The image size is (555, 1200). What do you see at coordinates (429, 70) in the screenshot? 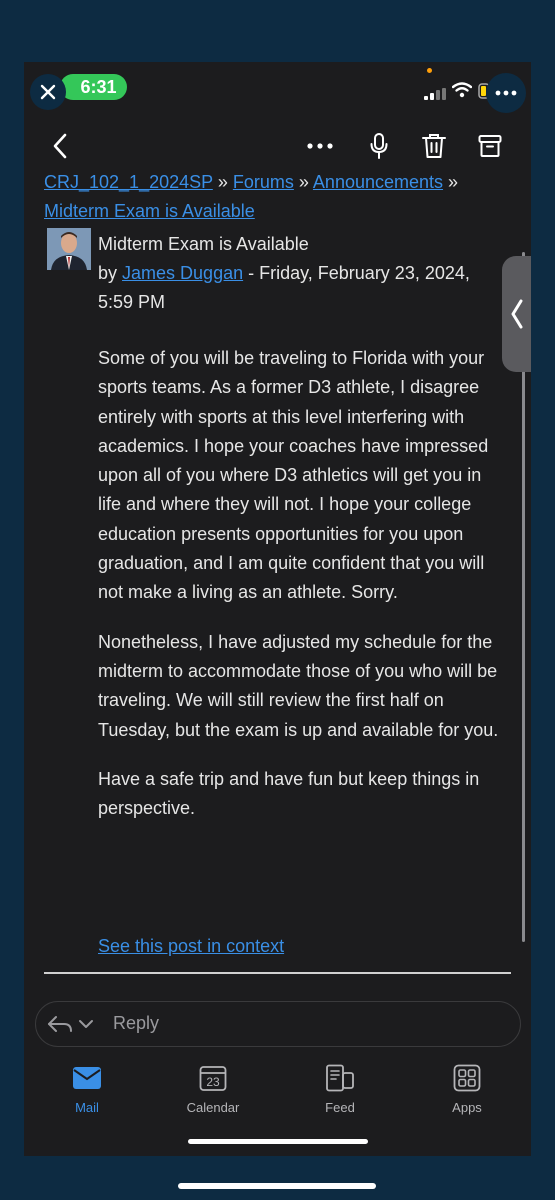
I see `privacy-indicator-dot` at bounding box center [429, 70].